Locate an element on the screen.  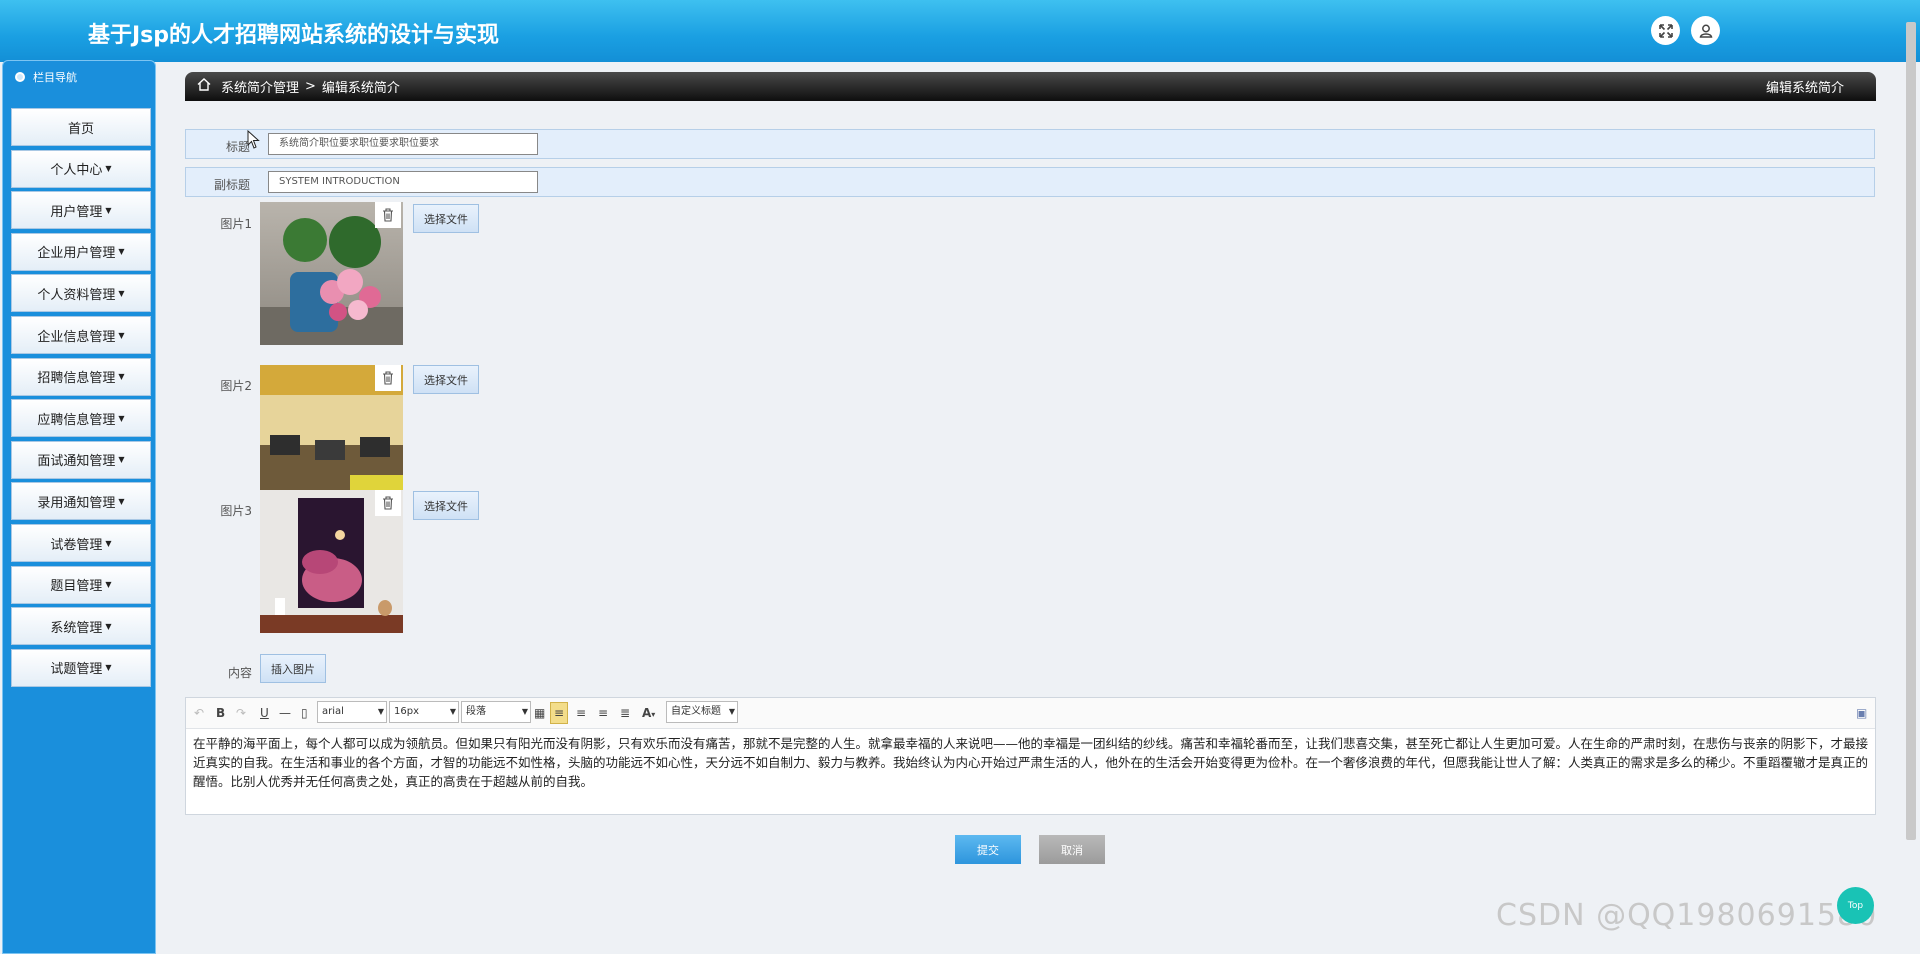
choose-file-button-1: 选择文件 is located at coordinates (446, 218).